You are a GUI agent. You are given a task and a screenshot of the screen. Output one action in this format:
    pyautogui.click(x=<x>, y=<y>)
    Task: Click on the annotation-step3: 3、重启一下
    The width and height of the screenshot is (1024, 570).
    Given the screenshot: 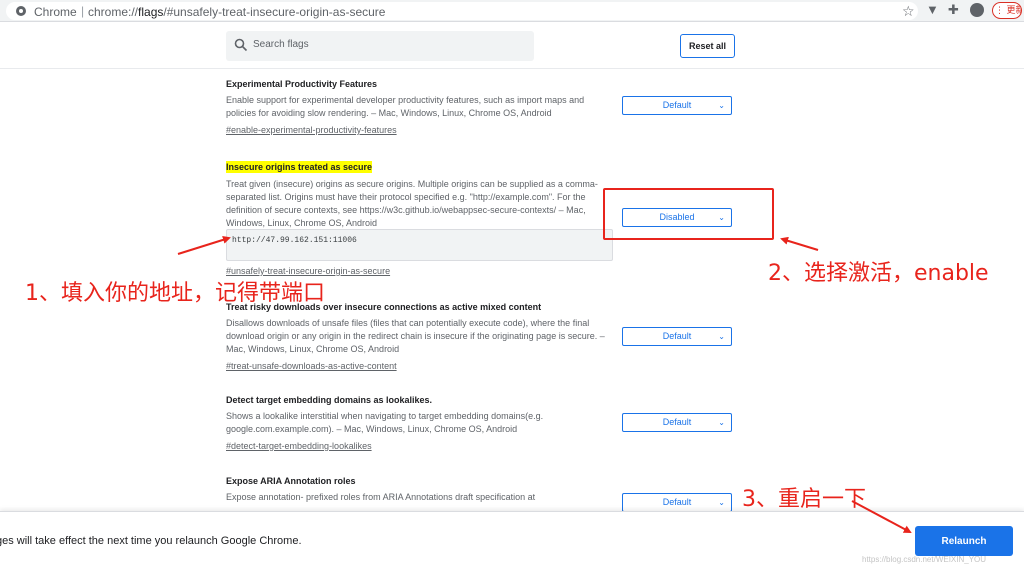 What is the action you would take?
    pyautogui.click(x=804, y=499)
    